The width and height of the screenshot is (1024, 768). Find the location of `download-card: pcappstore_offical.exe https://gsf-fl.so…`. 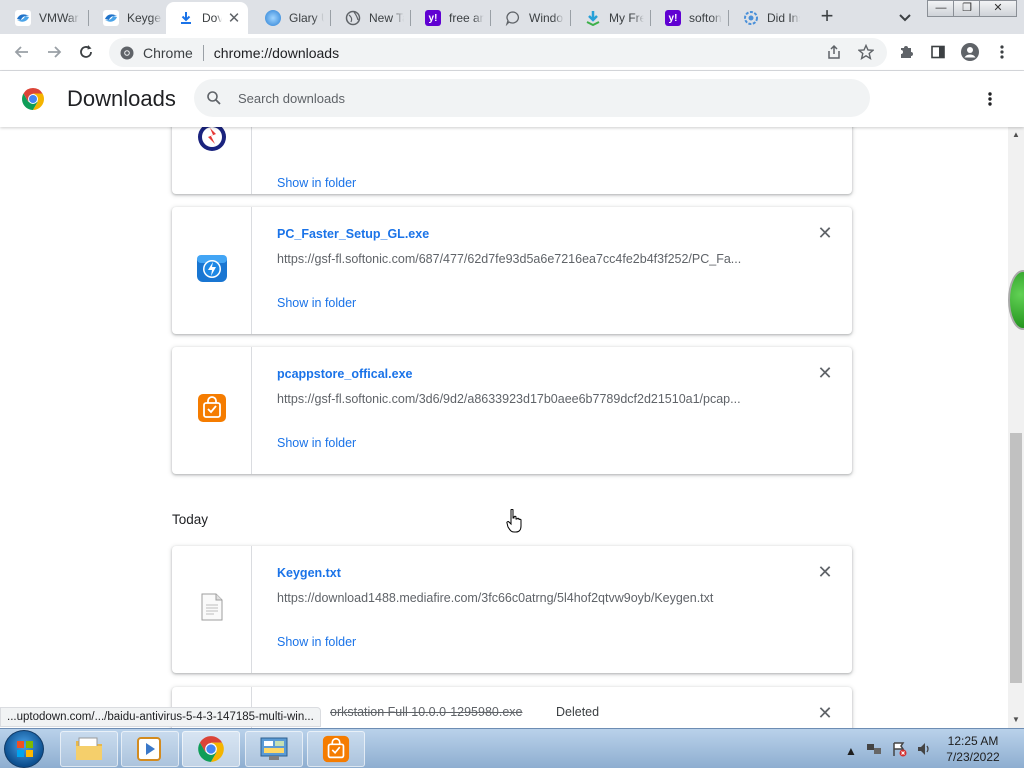

download-card: pcappstore_offical.exe https://gsf-fl.so… is located at coordinates (512, 410).